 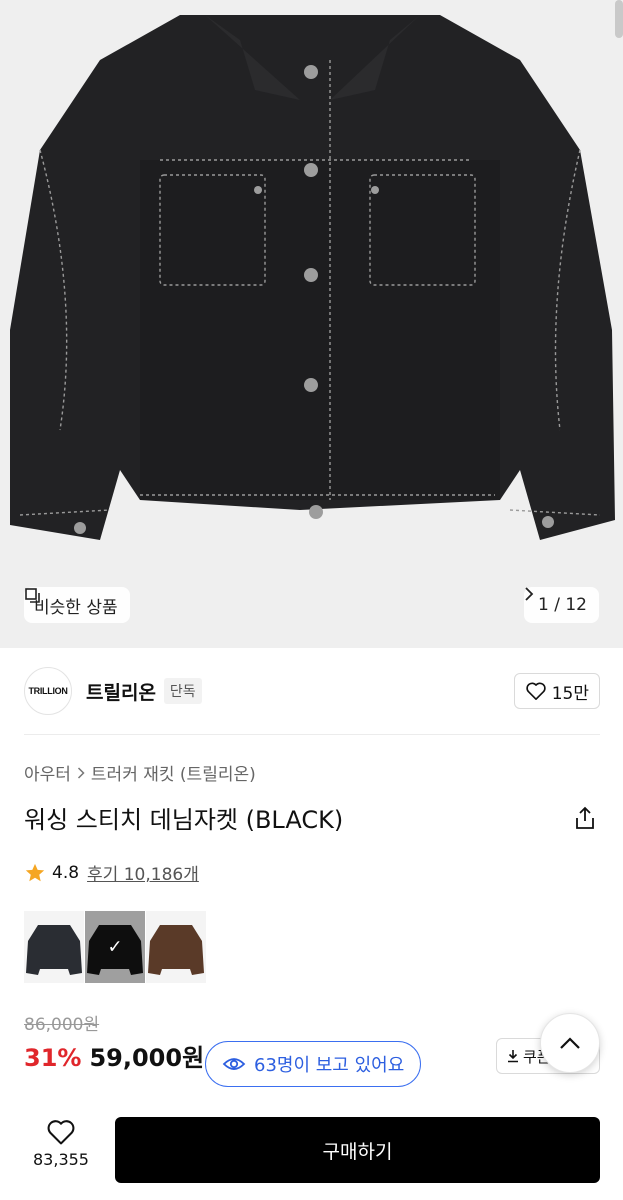 What do you see at coordinates (513, 1056) in the screenshot?
I see `download-icon` at bounding box center [513, 1056].